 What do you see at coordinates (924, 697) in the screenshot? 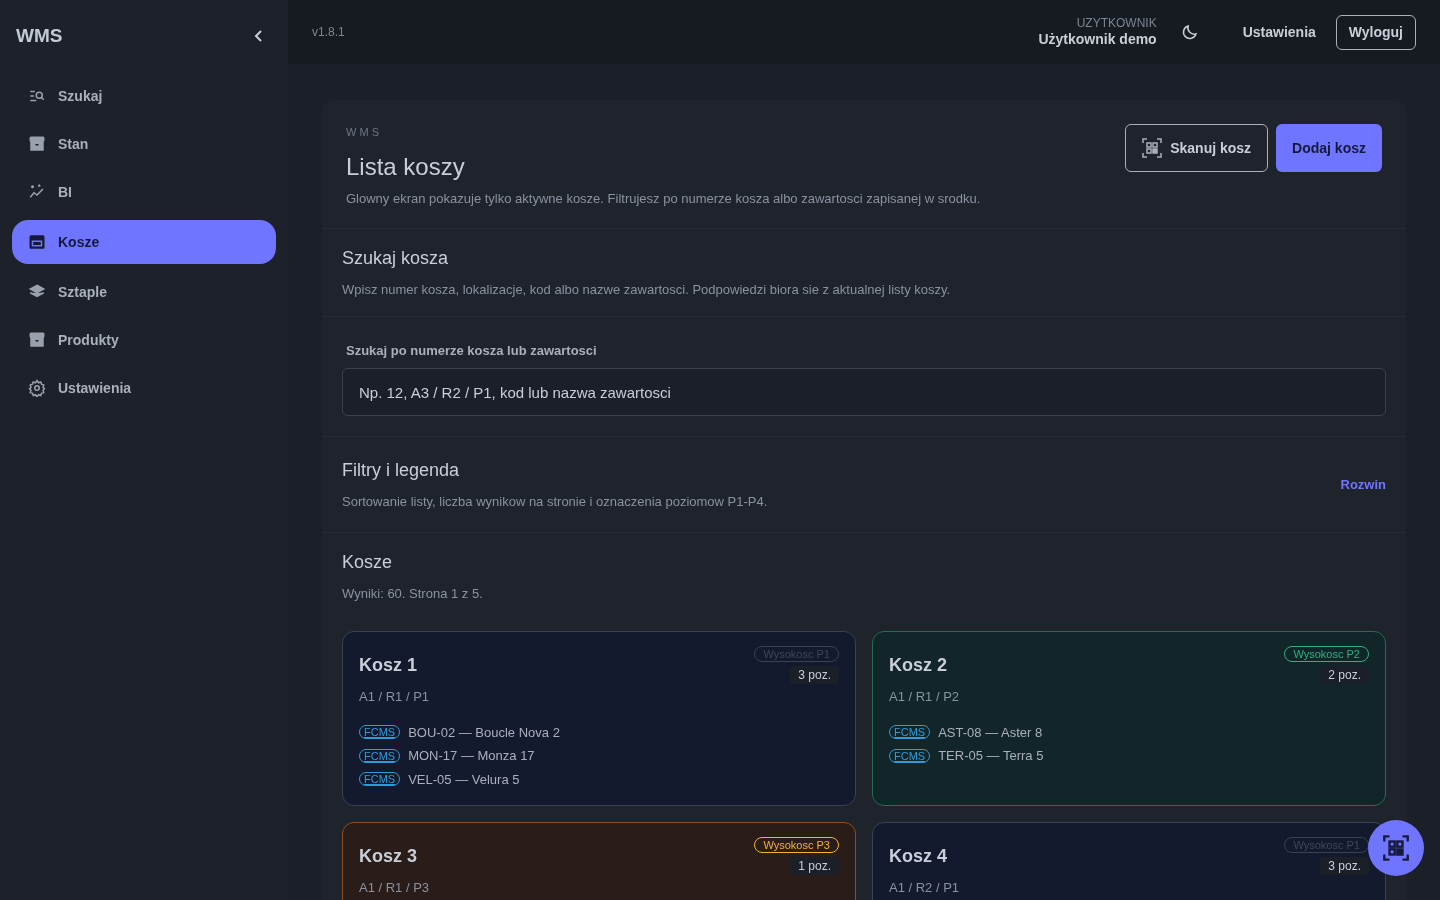
I see `bin-location: A1 / R1 / P2` at bounding box center [924, 697].